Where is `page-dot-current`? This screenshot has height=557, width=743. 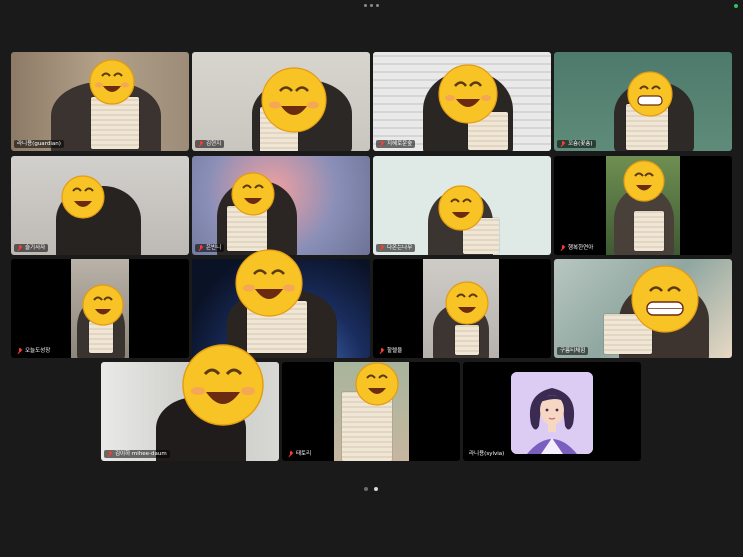 page-dot-current is located at coordinates (376, 489).